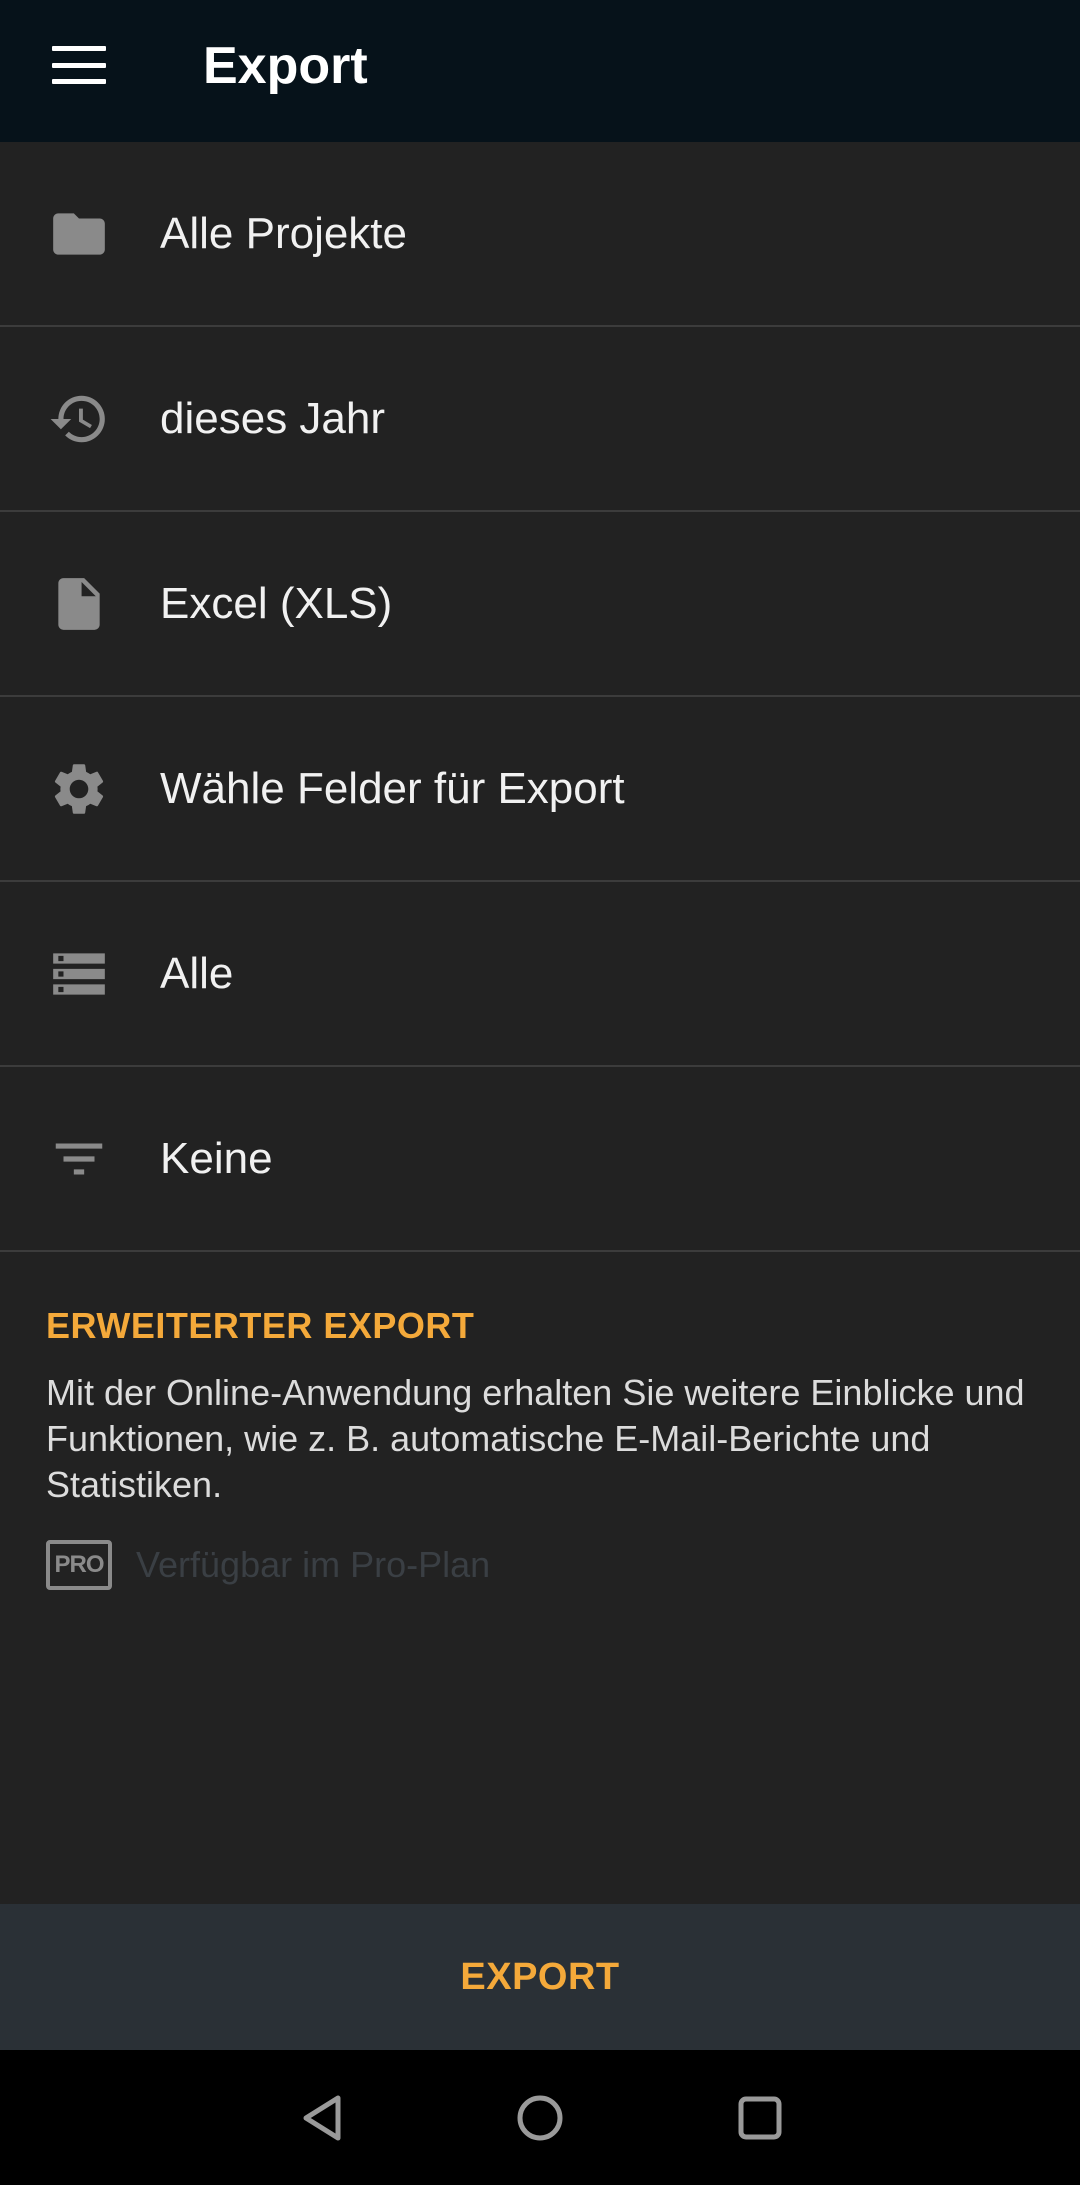 Image resolution: width=1080 pixels, height=2185 pixels. I want to click on option-filter: Keine, so click(540, 1159).